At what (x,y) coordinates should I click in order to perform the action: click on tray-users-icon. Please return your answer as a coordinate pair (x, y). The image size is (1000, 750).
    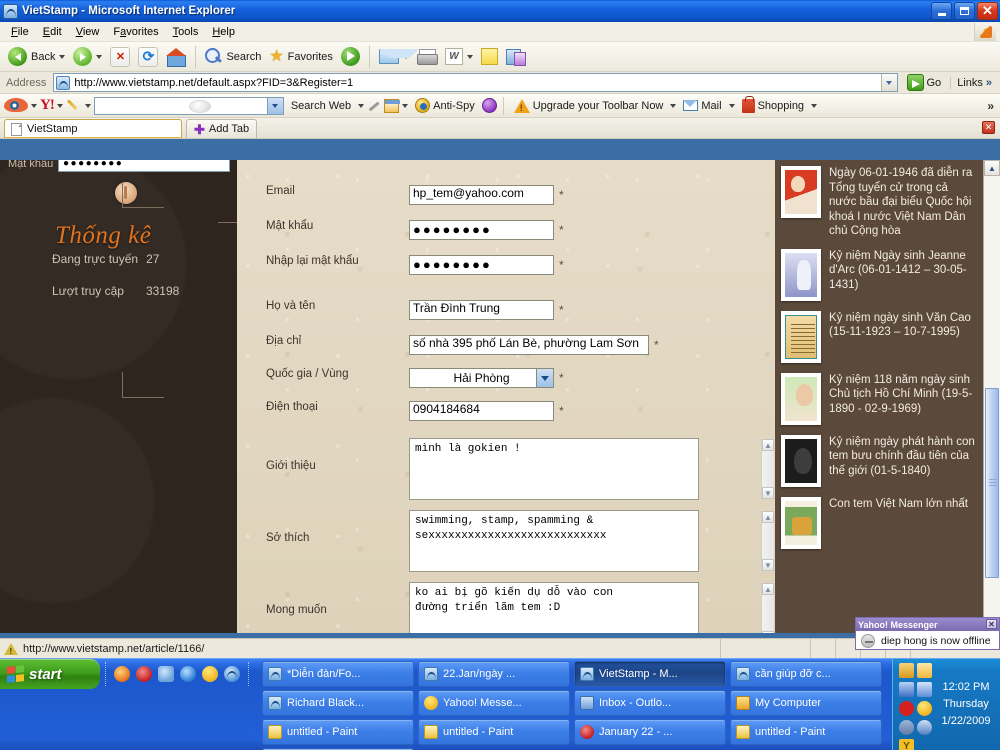
    Looking at the image, I should click on (924, 689).